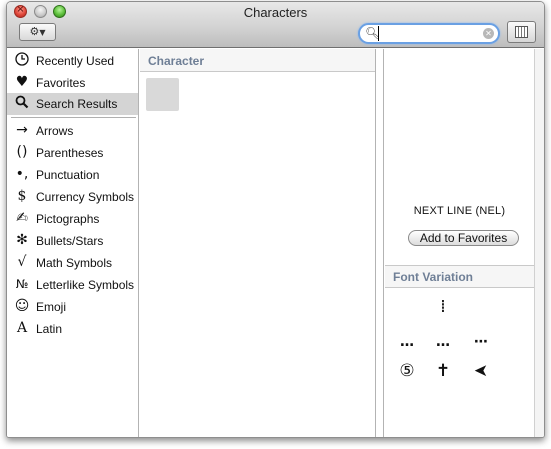 This screenshot has width=551, height=449. Describe the element at coordinates (34, 31) in the screenshot. I see `gear-icon: ⚙` at that location.